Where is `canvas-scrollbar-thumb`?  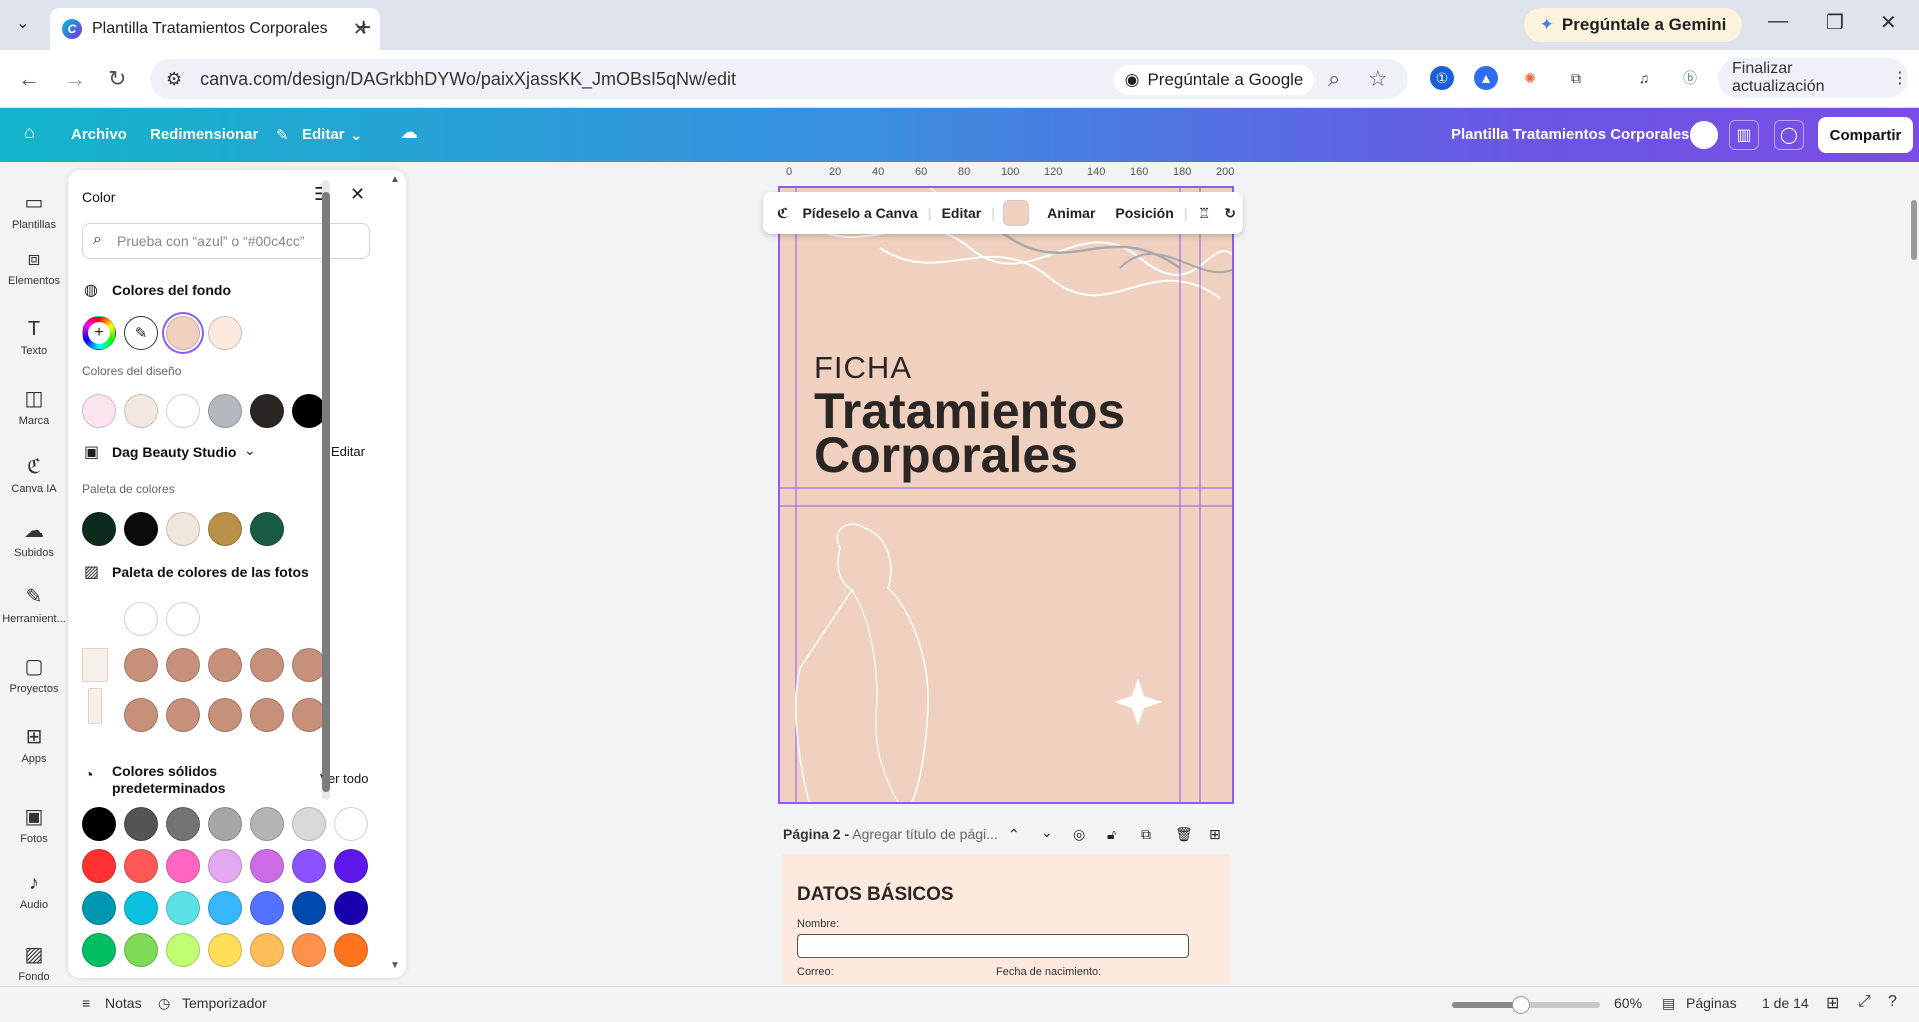 canvas-scrollbar-thumb is located at coordinates (1914, 230).